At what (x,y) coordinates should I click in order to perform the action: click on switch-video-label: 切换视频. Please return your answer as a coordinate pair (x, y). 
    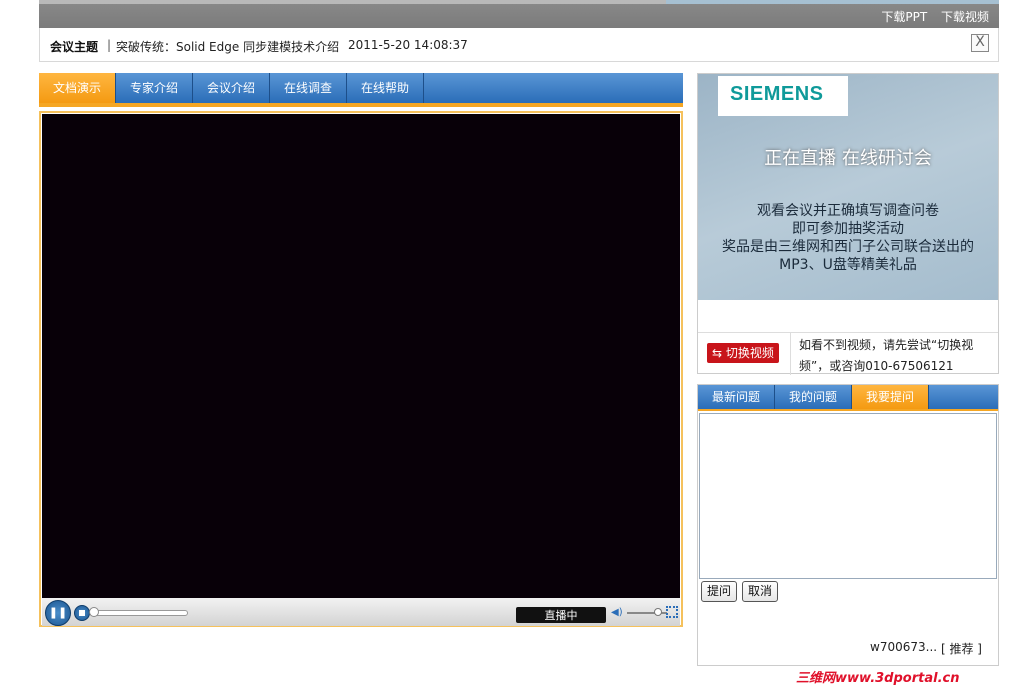
    Looking at the image, I should click on (749, 353).